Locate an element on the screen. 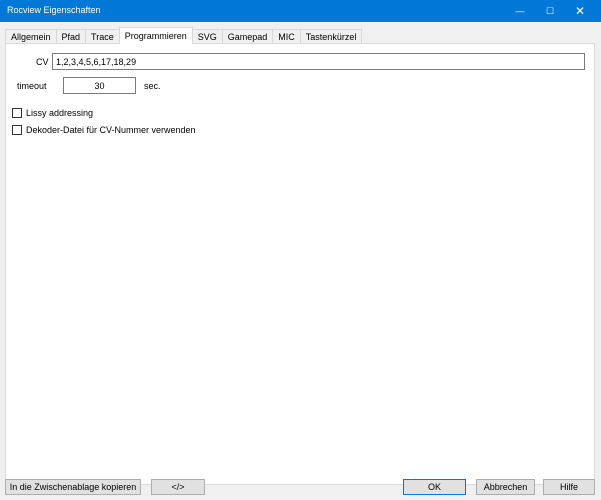 This screenshot has height=500, width=601. minimize-button: — is located at coordinates (520, 11).